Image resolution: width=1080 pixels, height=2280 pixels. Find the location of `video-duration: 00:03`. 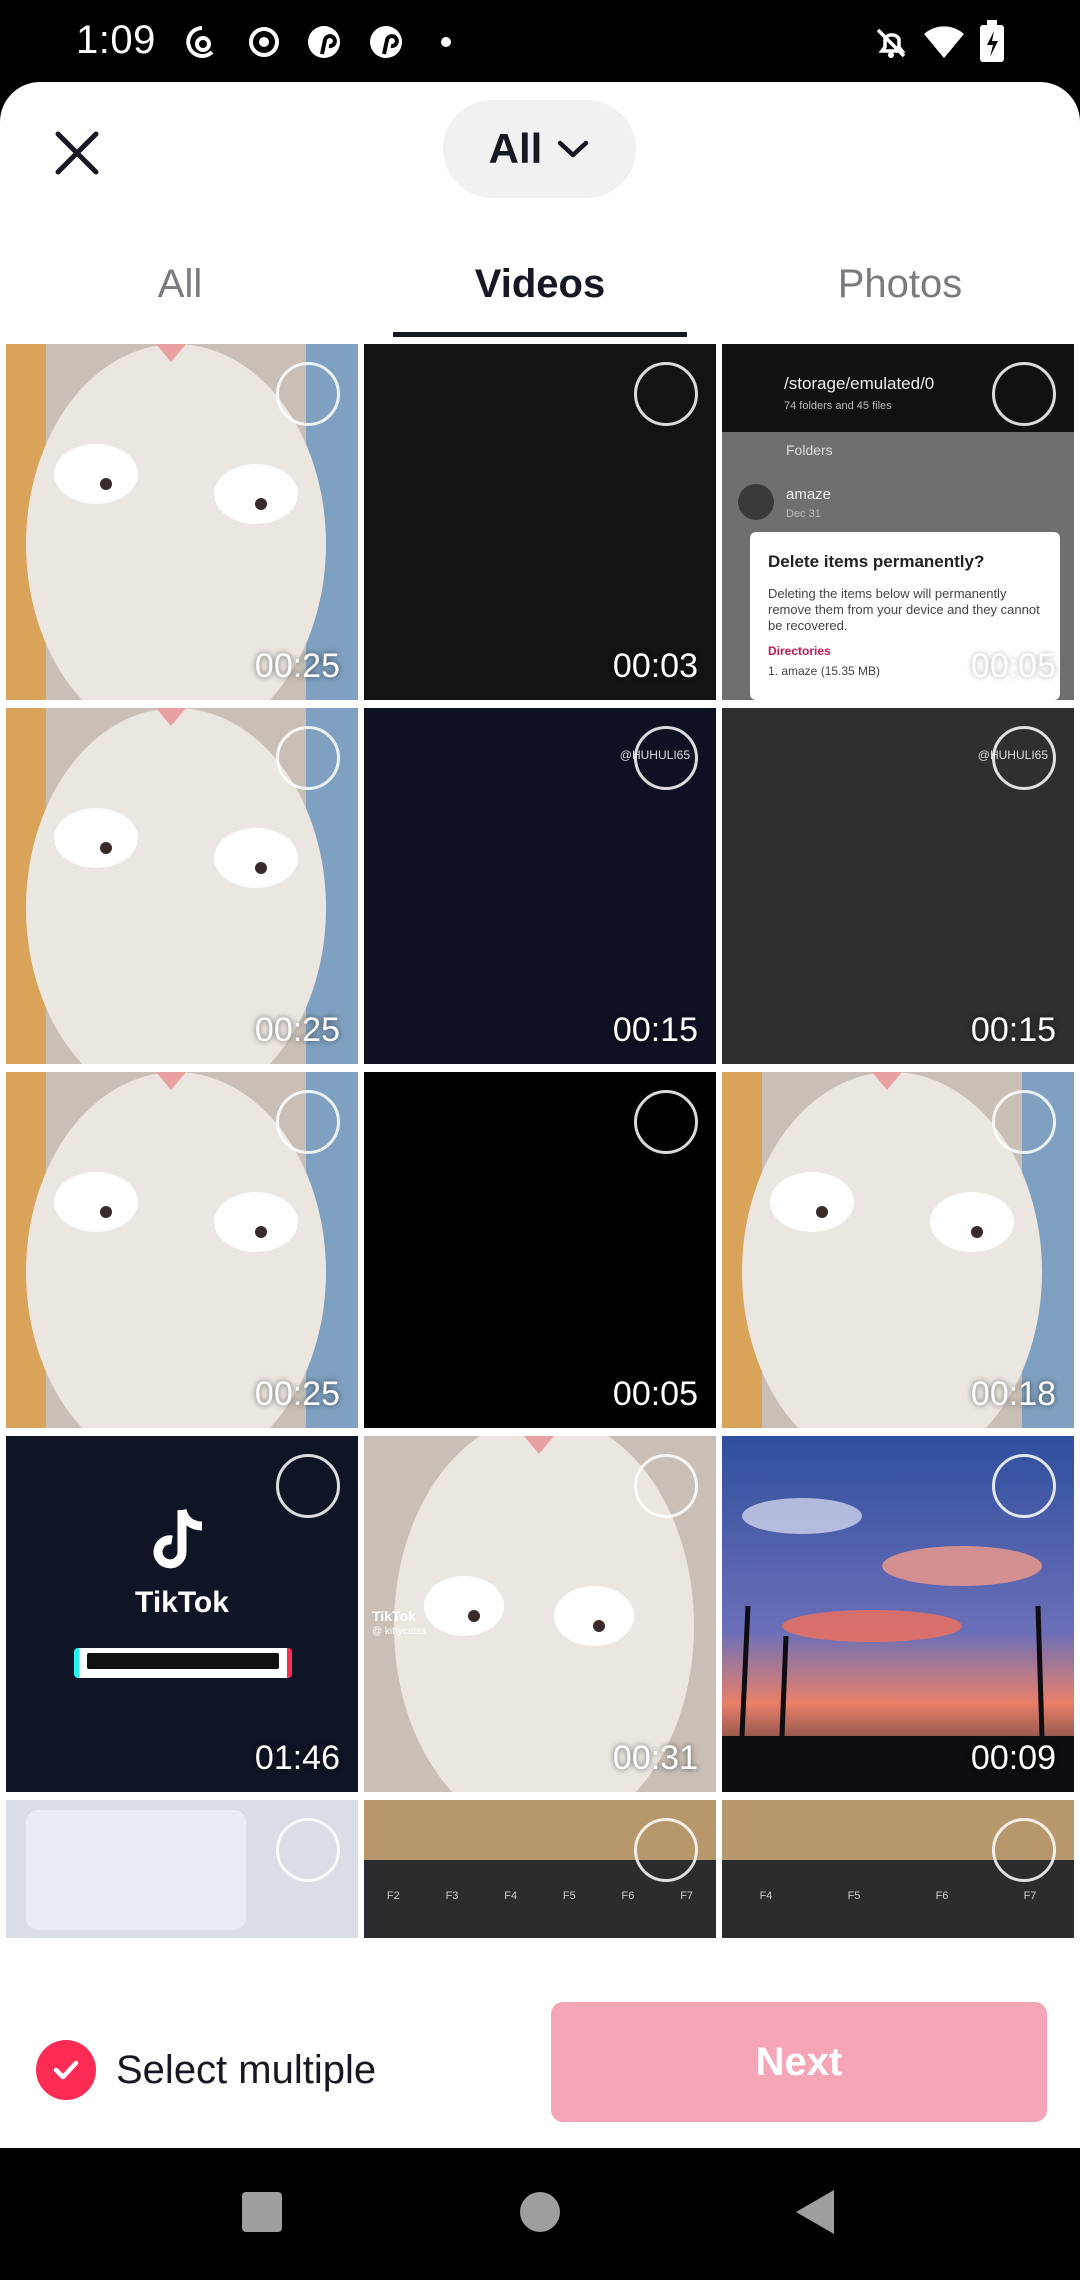

video-duration: 00:03 is located at coordinates (655, 666).